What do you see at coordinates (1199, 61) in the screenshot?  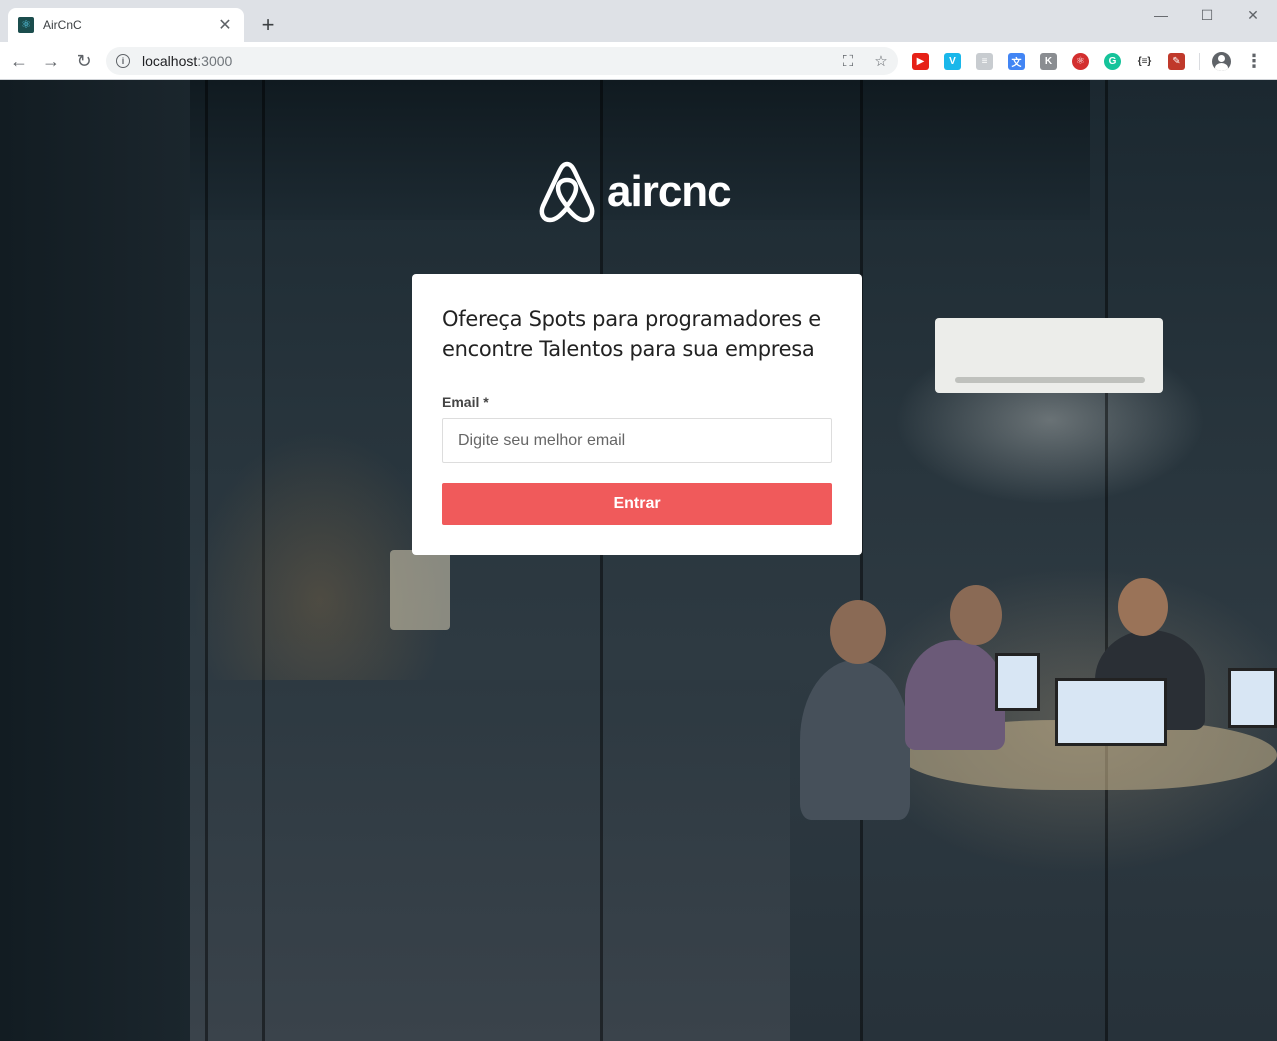 I see `toolbar-separator` at bounding box center [1199, 61].